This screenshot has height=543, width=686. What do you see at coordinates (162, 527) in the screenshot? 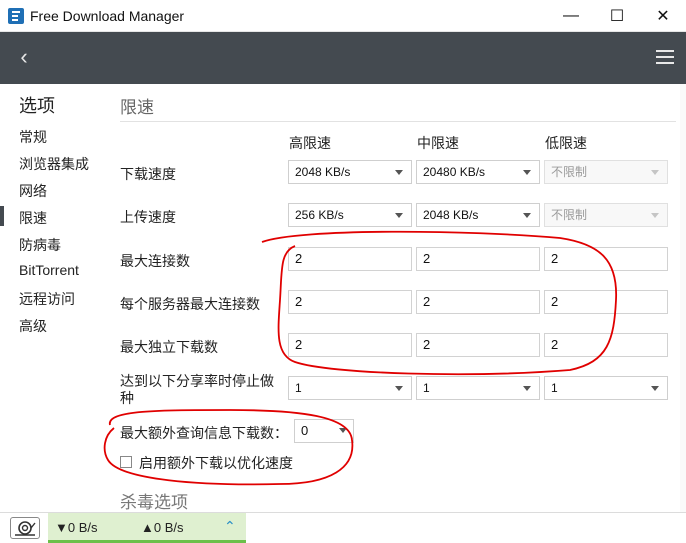
I see `upload-speed-indicator: ▲0 B/s` at bounding box center [162, 527].